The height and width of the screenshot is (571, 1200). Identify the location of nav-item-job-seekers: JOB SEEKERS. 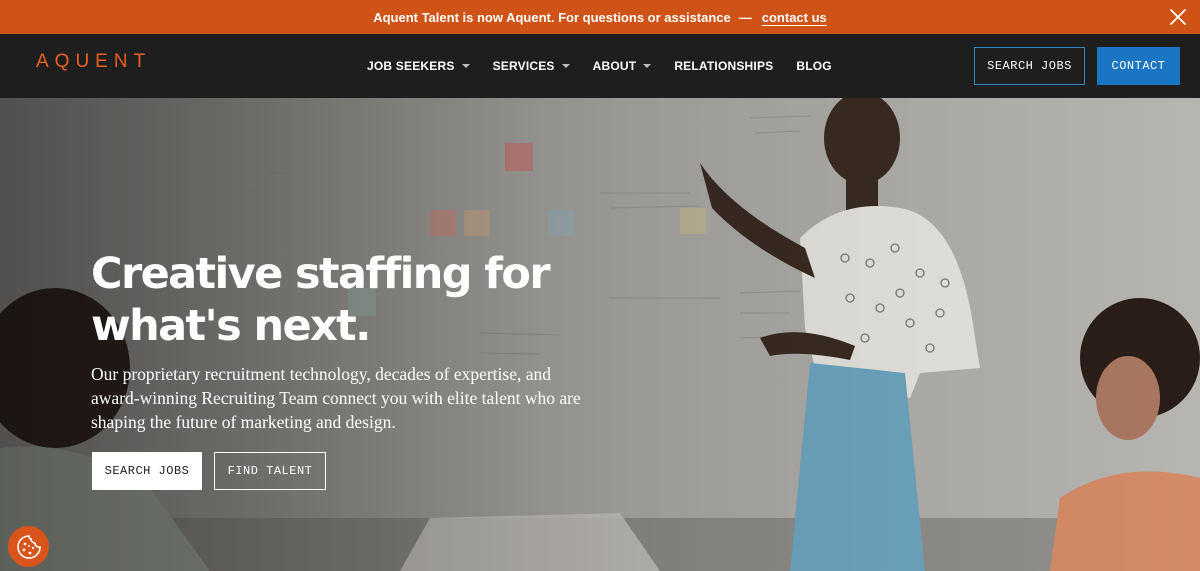
(418, 66).